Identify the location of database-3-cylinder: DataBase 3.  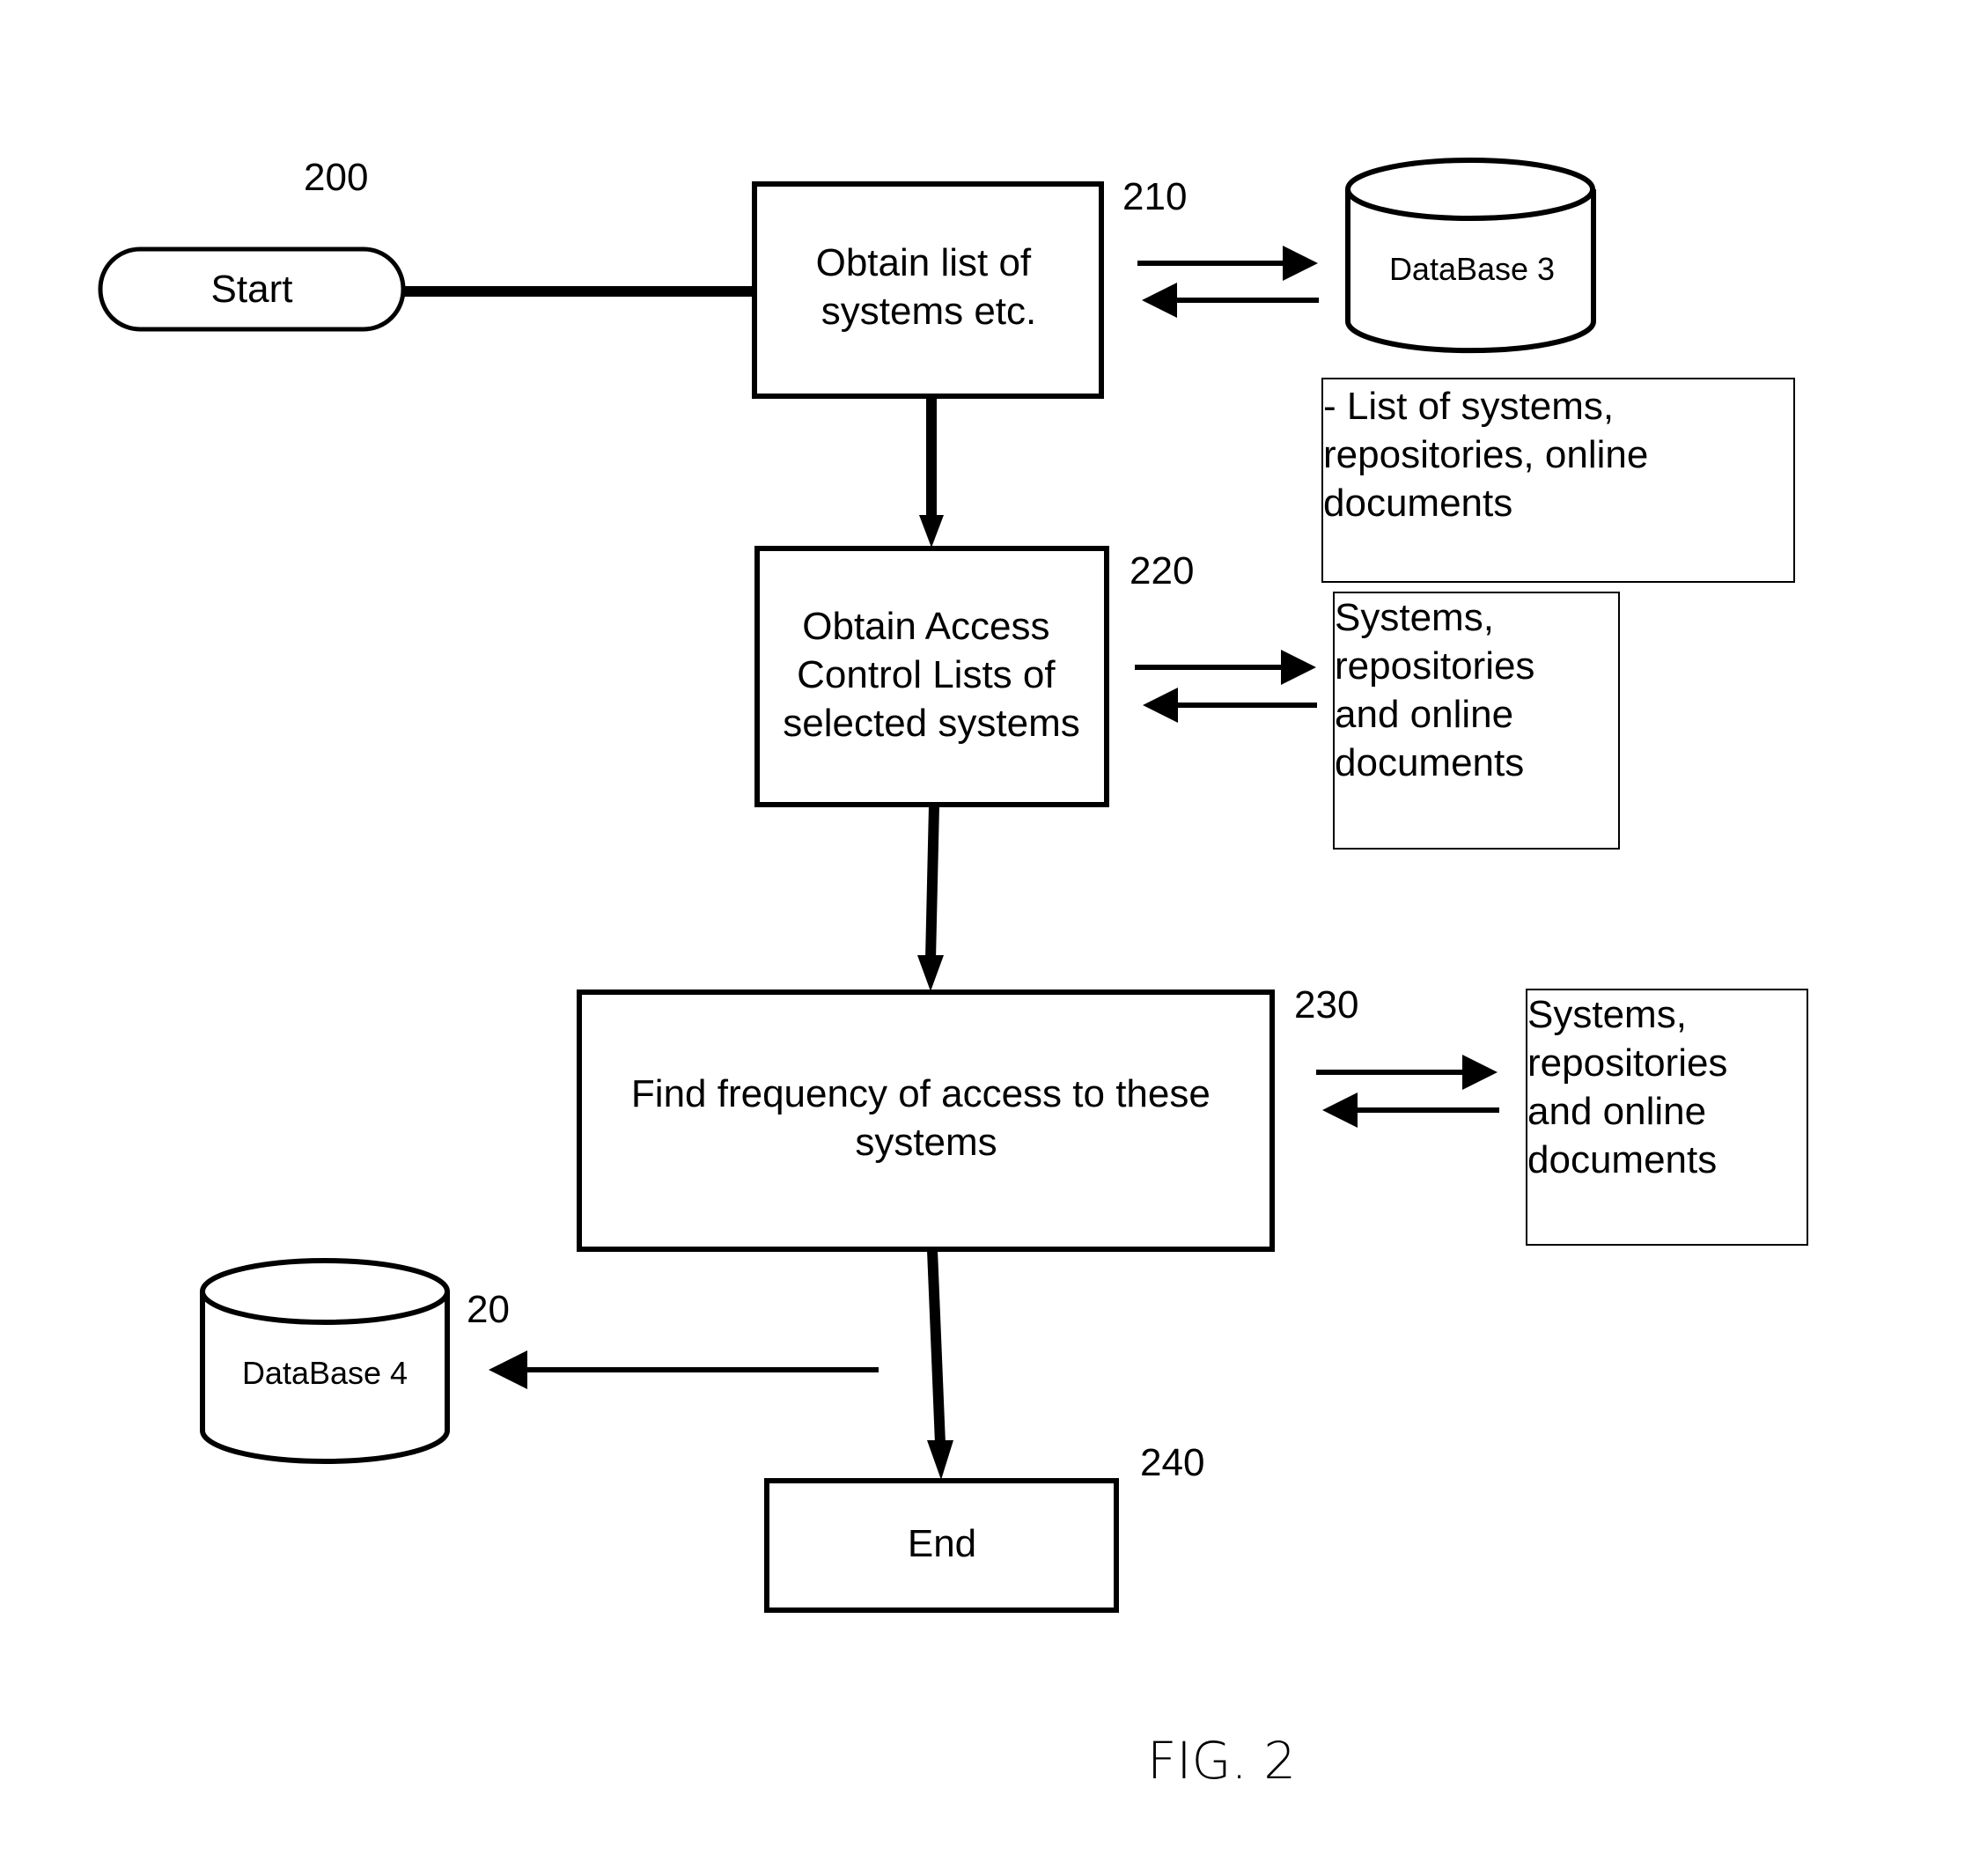
(1470, 256).